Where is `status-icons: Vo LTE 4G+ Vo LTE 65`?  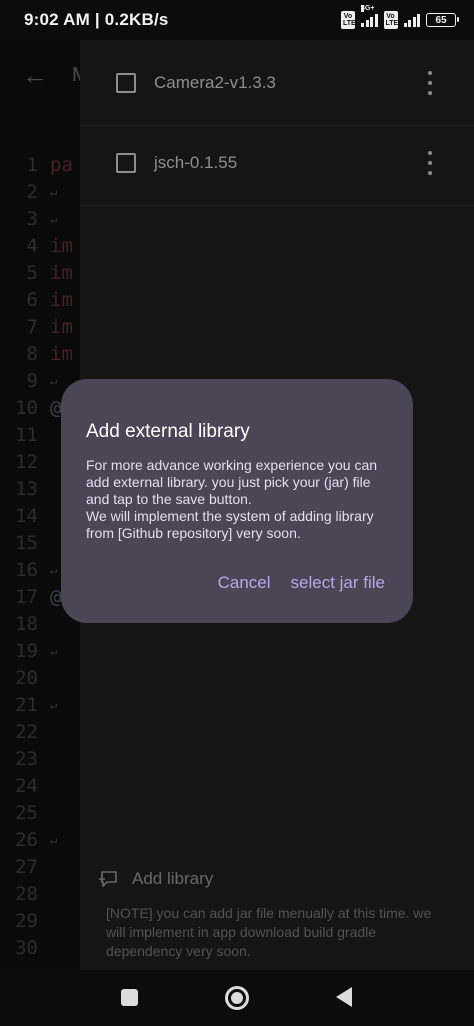
status-icons: Vo LTE 4G+ Vo LTE 65 is located at coordinates (400, 16).